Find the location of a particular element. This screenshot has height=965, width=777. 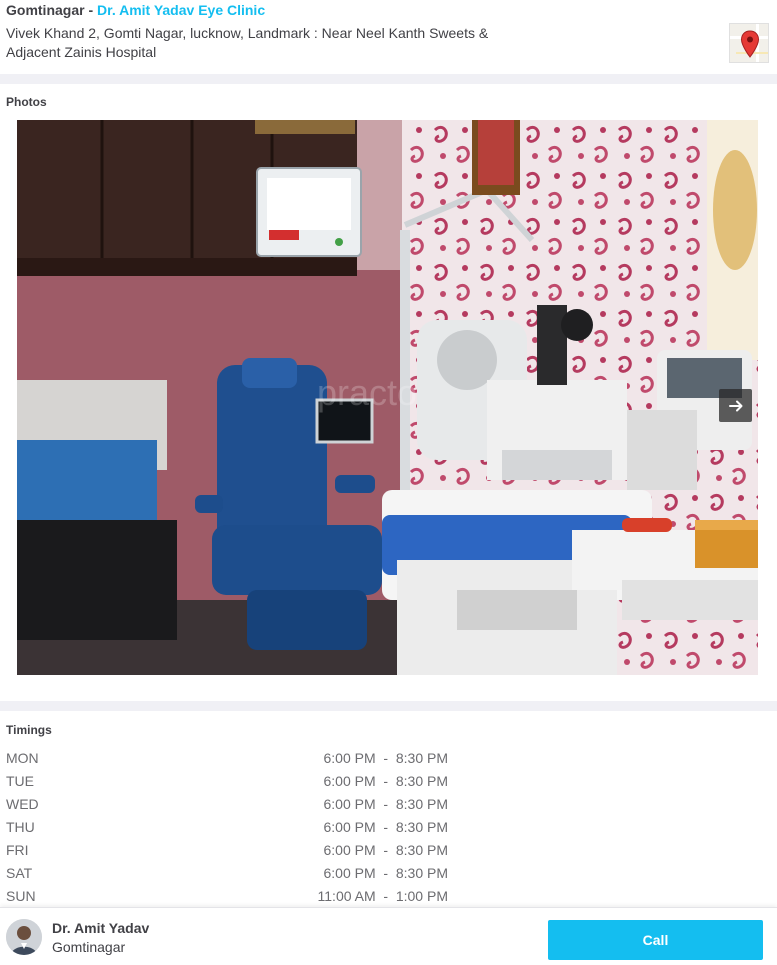

clinic-name-link: Dr. Amit Yadav Eye Clinic is located at coordinates (181, 10).